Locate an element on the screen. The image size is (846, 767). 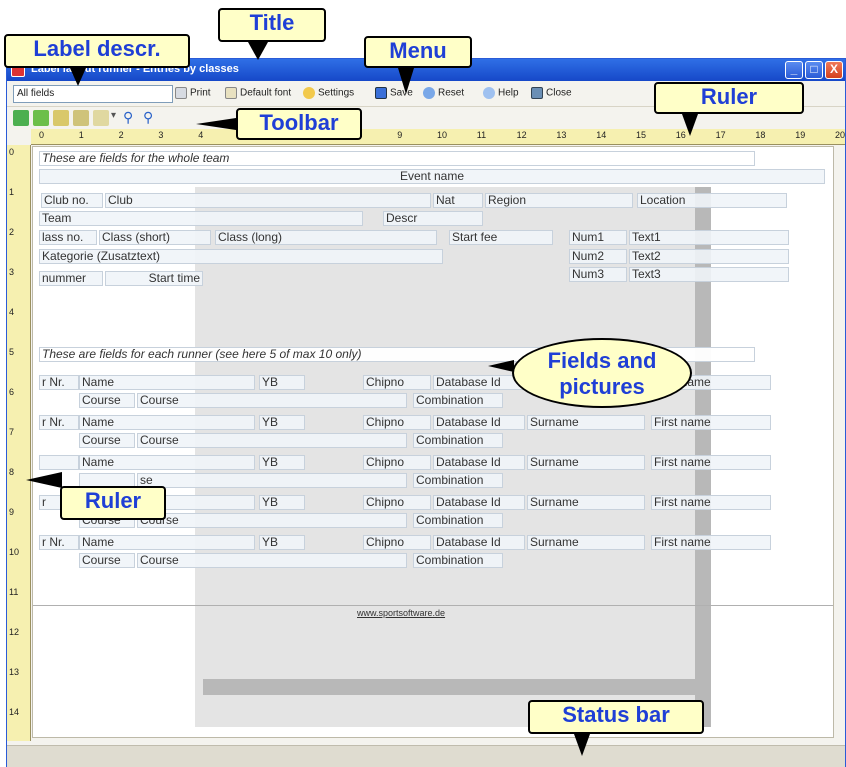
ruler-tick-label: 12 is located at coordinates (14, 632).